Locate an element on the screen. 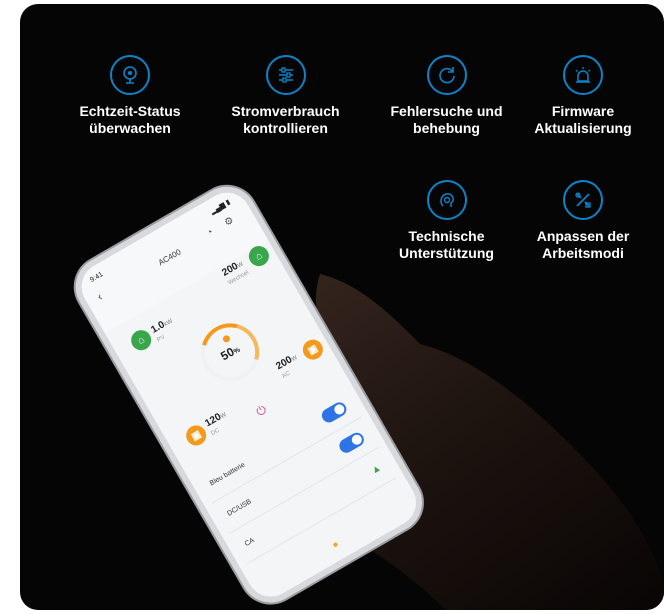 This screenshot has height=614, width=664. ac-value: 200W is located at coordinates (286, 363).